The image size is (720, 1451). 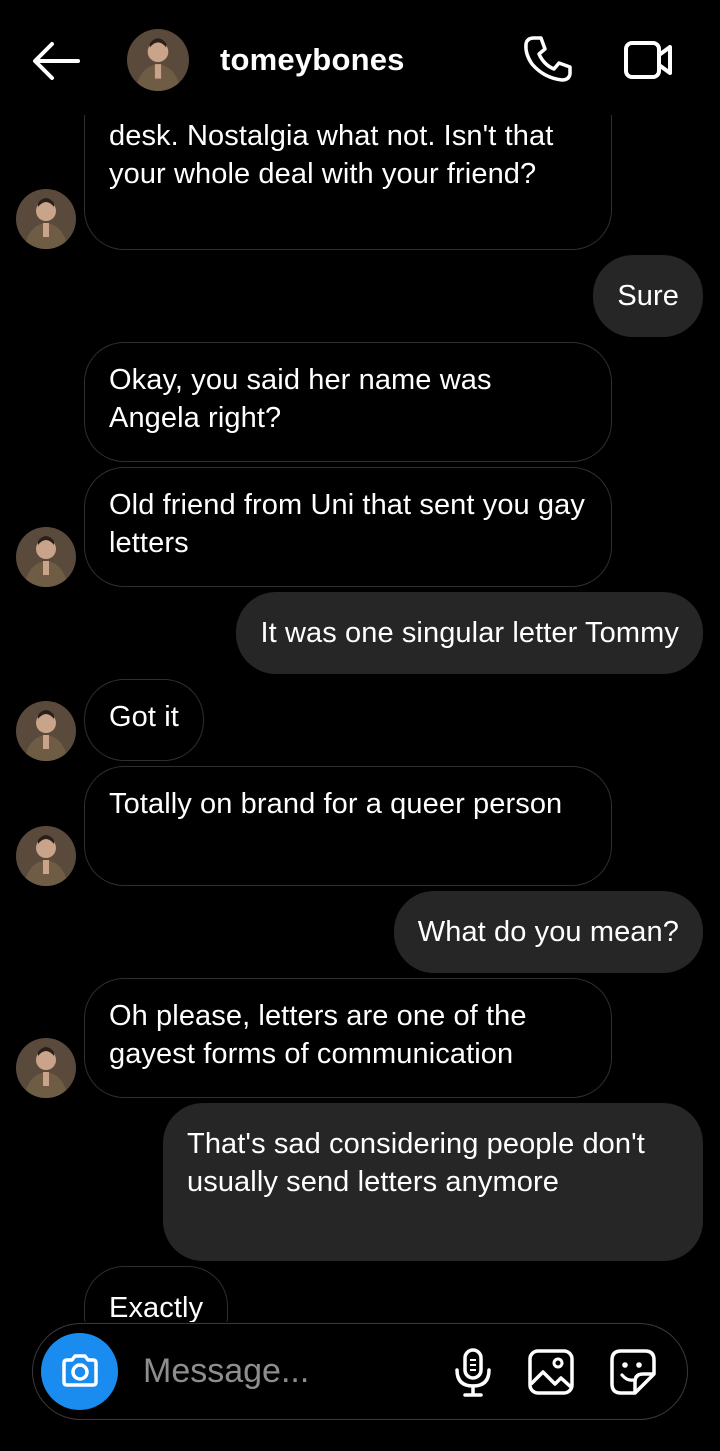 I want to click on video-camera-icon, so click(x=648, y=60).